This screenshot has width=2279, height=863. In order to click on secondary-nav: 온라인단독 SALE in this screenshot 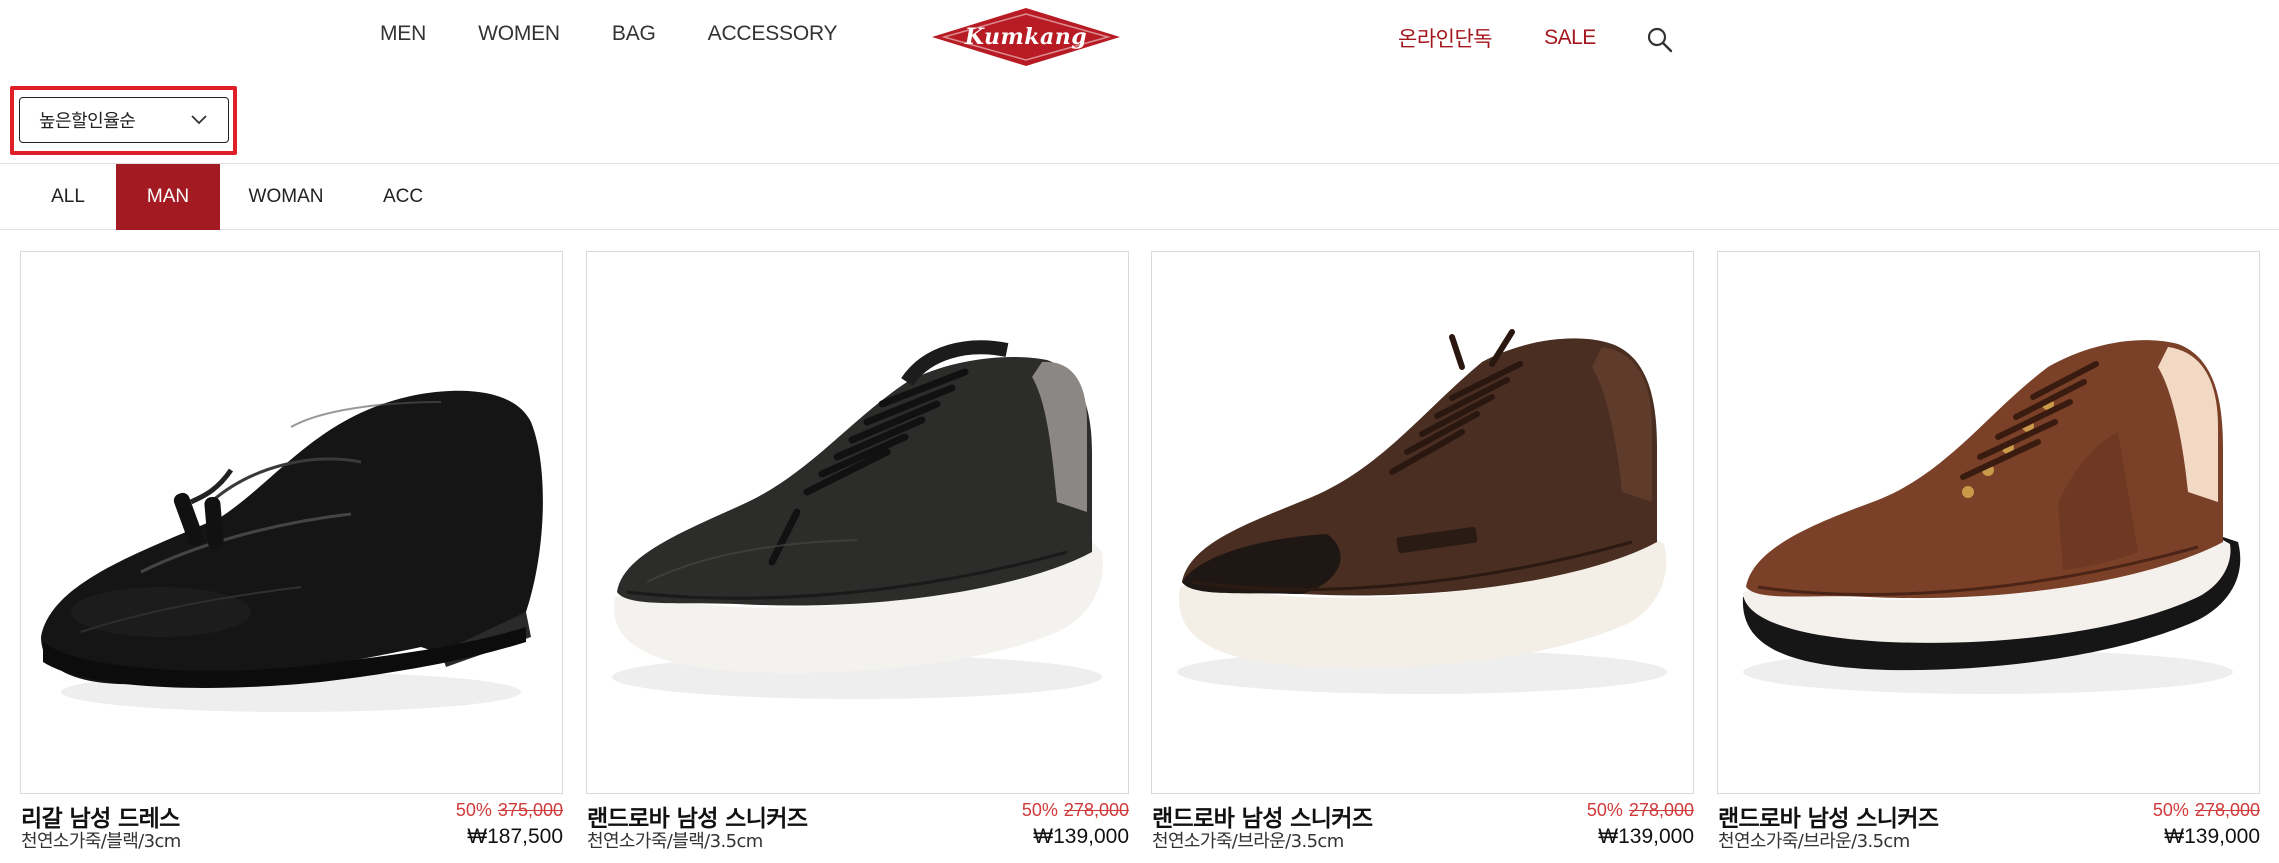, I will do `click(1536, 38)`.